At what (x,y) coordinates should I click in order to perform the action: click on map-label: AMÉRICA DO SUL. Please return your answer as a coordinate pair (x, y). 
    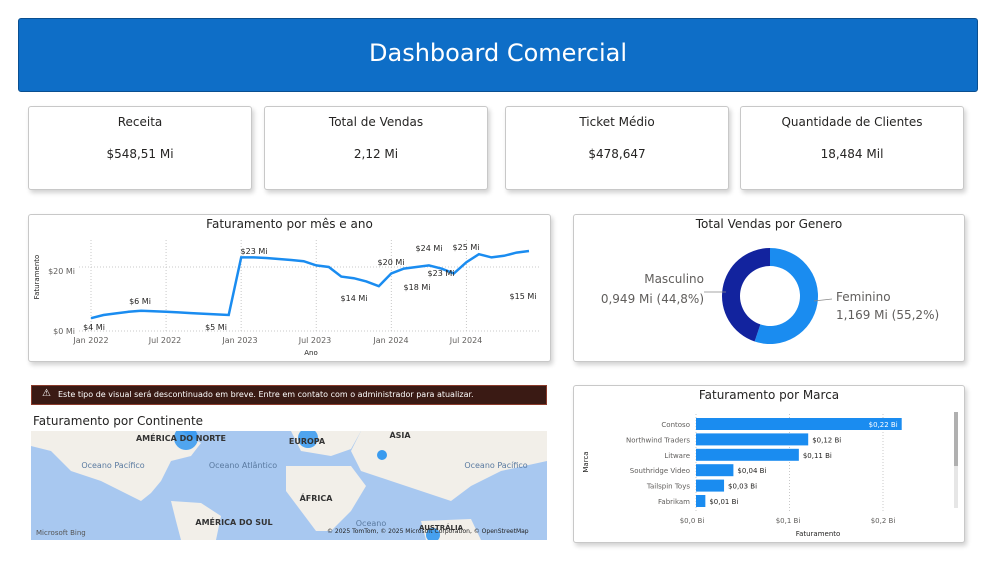
    Looking at the image, I should click on (233, 521).